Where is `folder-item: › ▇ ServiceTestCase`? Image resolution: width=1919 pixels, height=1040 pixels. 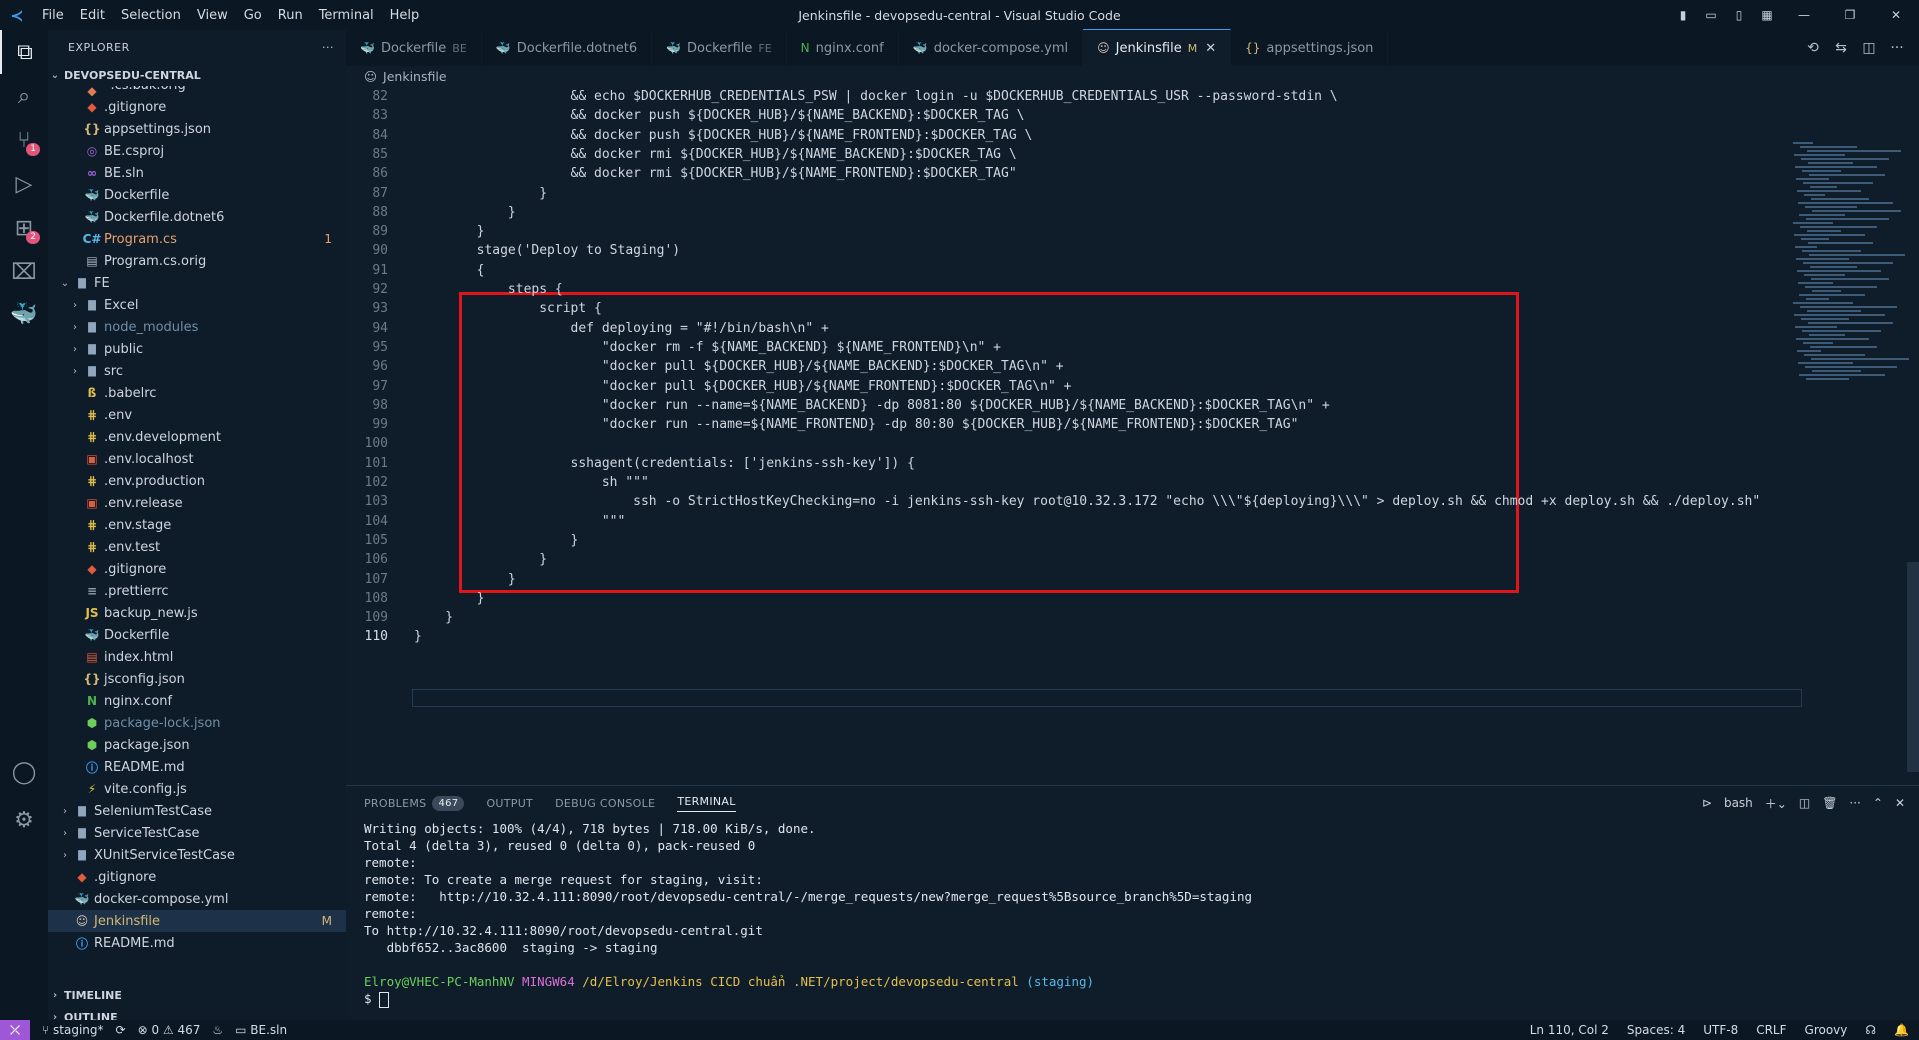
folder-item: › ▇ ServiceTestCase is located at coordinates (197, 833).